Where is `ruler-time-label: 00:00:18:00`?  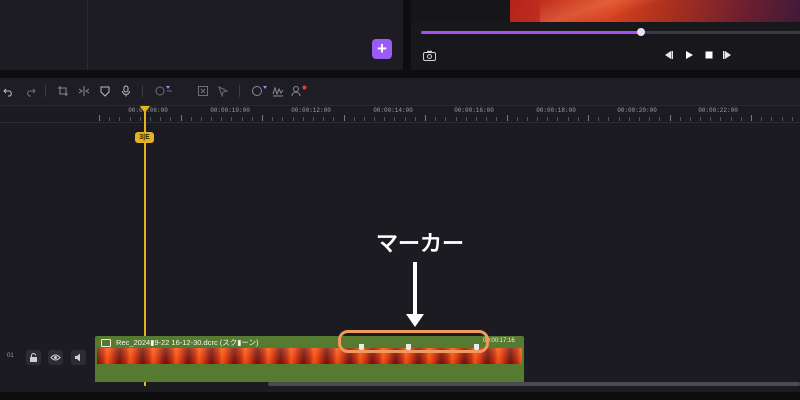 ruler-time-label: 00:00:18:00 is located at coordinates (556, 110).